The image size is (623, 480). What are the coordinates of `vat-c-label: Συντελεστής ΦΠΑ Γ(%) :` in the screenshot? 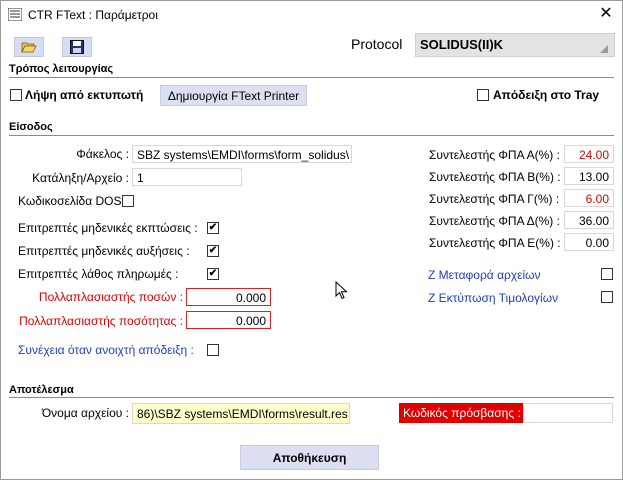 It's located at (494, 199).